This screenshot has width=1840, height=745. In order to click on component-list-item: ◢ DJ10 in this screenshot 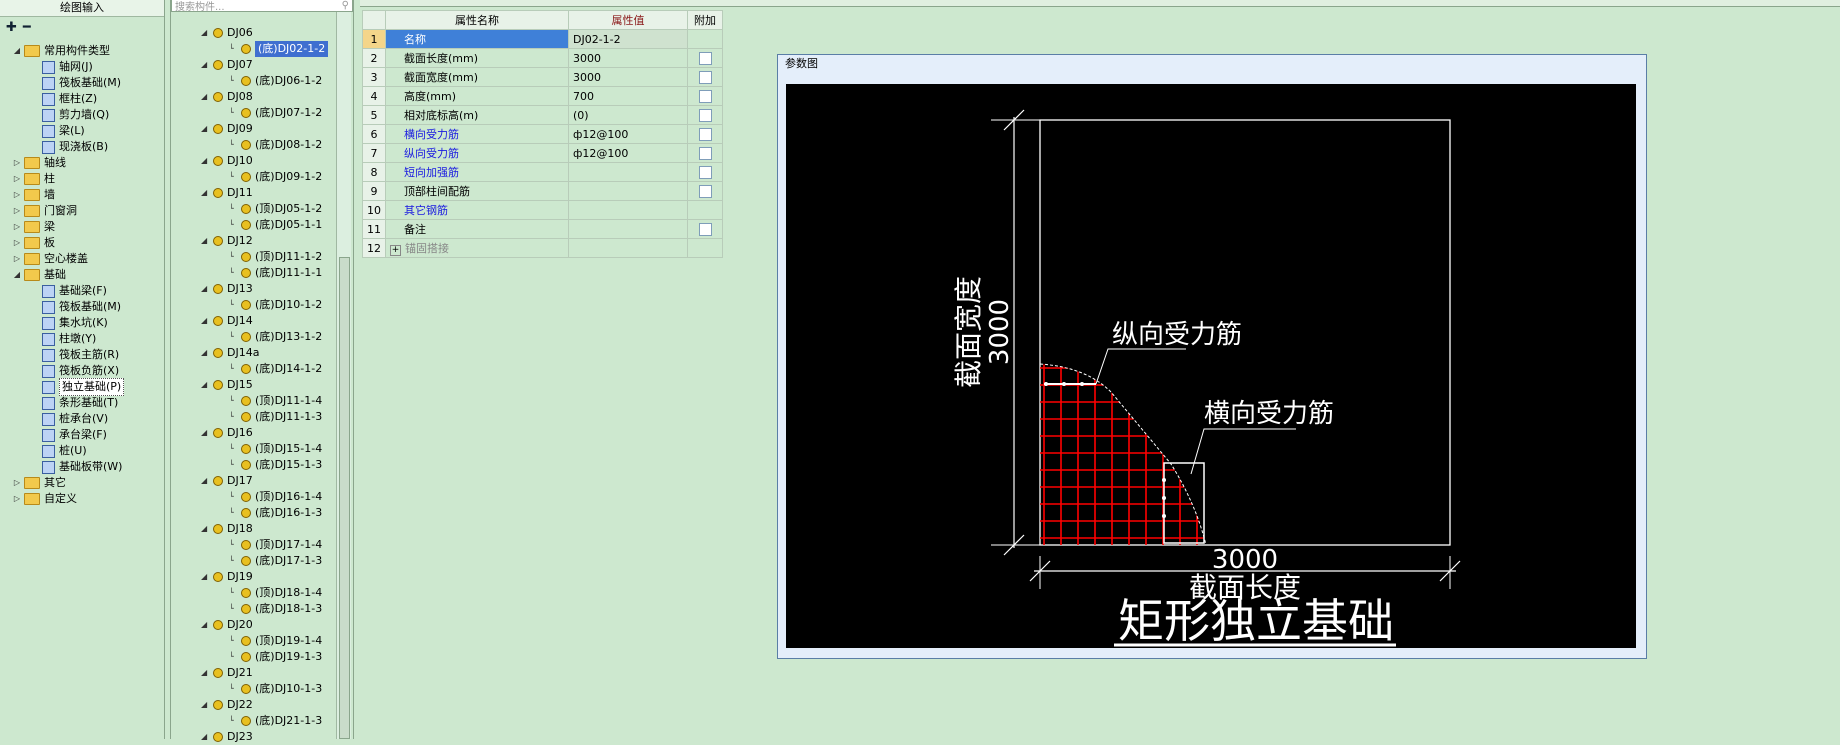, I will do `click(227, 161)`.